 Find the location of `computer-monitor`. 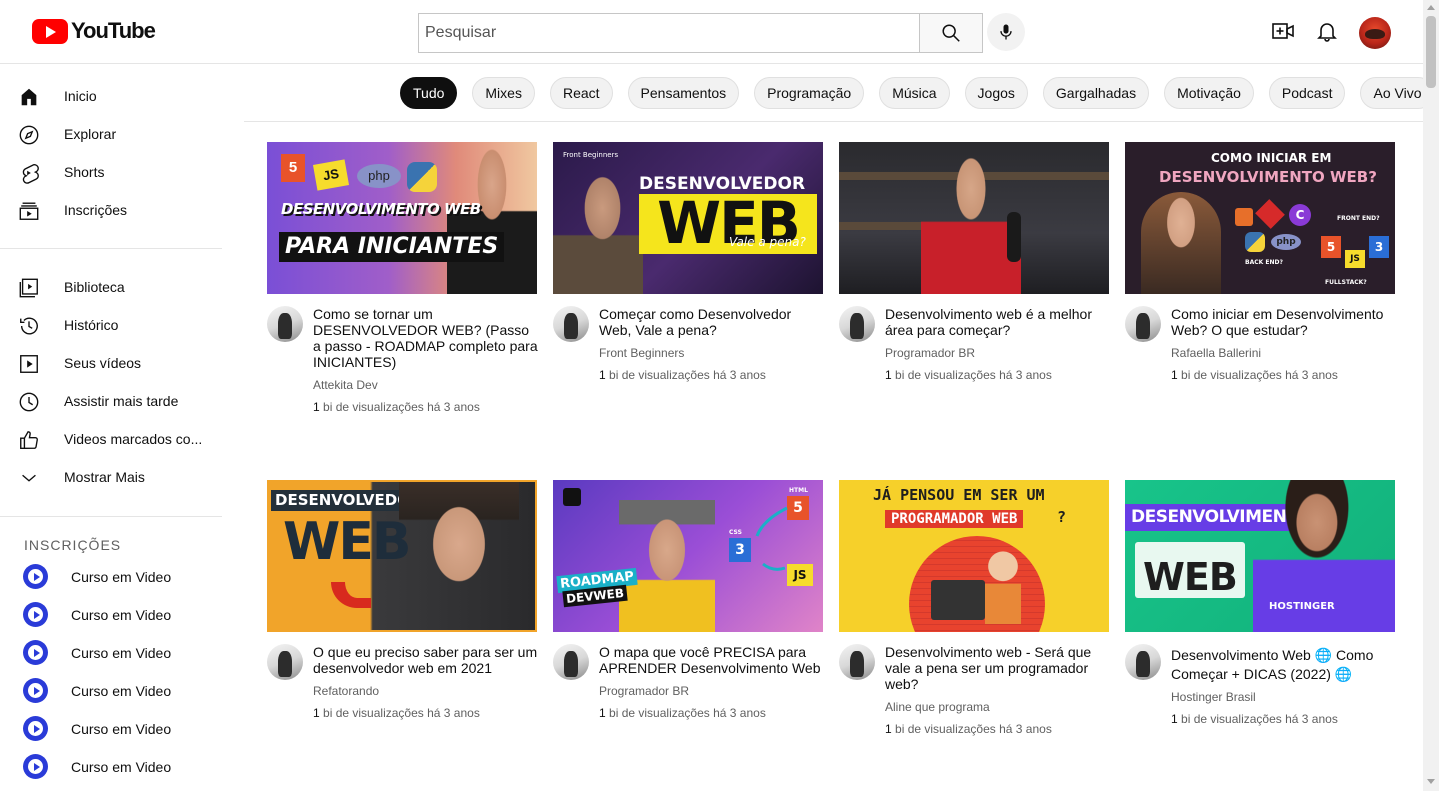

computer-monitor is located at coordinates (958, 600).